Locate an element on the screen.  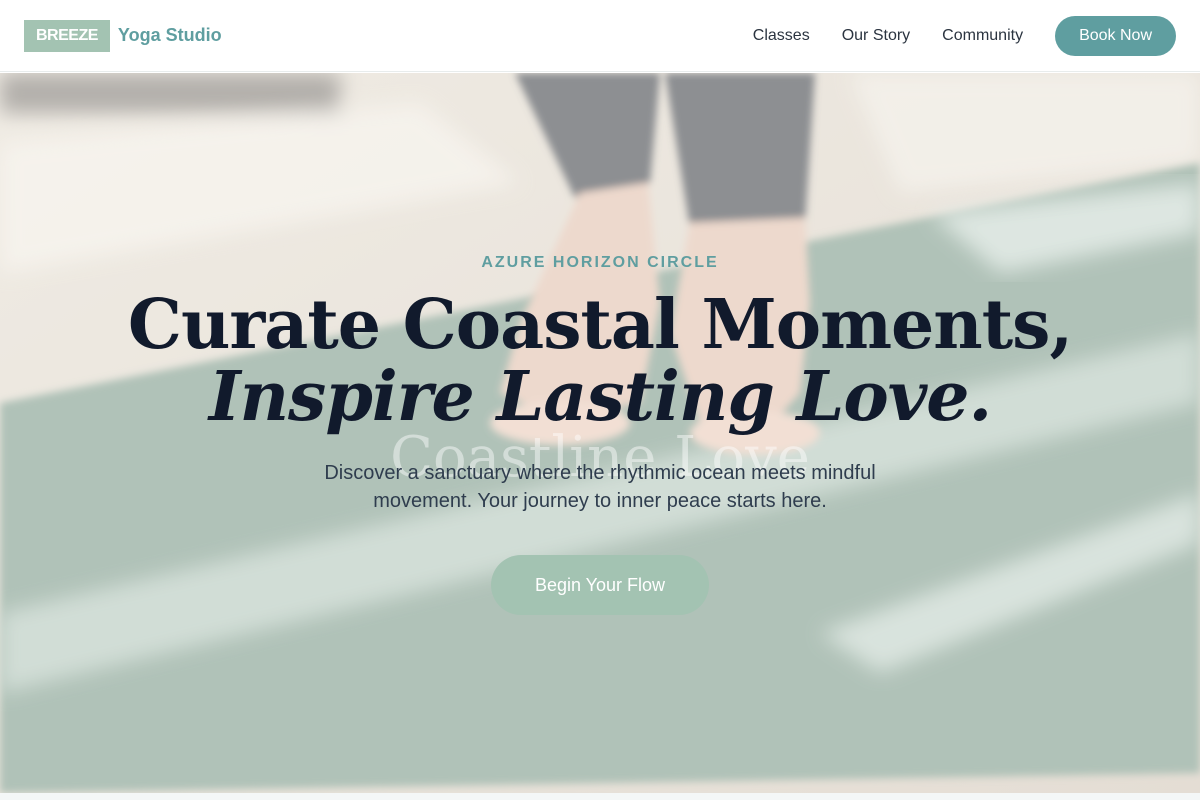
begin-flow-button: Begin Your Flow is located at coordinates (600, 585).